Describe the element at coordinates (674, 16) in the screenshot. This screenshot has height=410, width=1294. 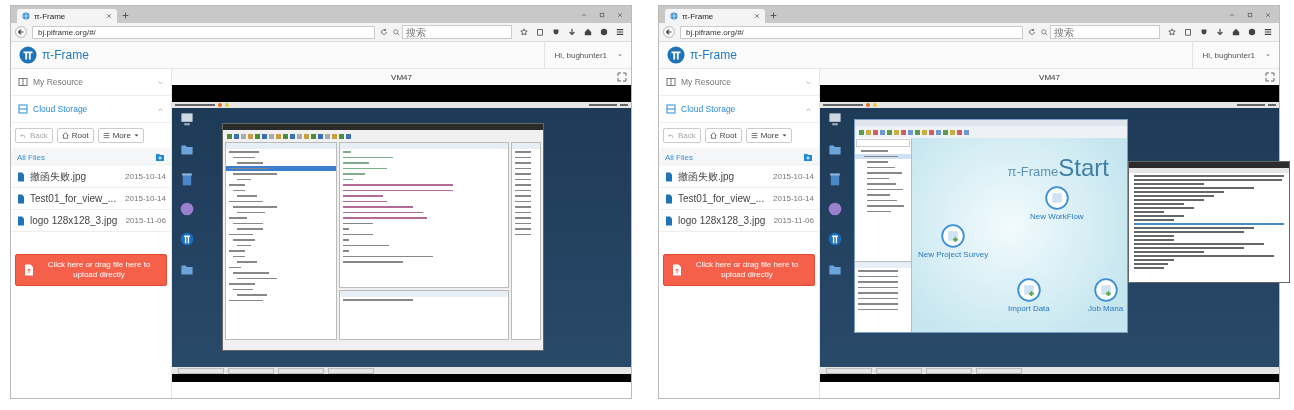
I see `globe-icon` at that location.